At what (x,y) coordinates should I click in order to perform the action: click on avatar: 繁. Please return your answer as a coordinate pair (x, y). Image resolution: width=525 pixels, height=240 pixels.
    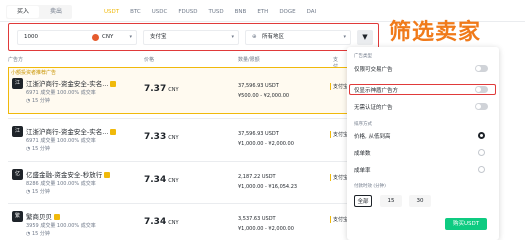
    Looking at the image, I should click on (17, 216).